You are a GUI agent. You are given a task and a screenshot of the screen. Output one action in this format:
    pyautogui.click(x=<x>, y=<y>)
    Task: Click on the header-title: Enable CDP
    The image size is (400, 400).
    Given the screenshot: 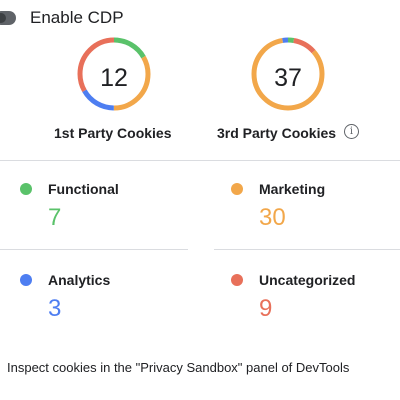 What is the action you would take?
    pyautogui.click(x=77, y=17)
    